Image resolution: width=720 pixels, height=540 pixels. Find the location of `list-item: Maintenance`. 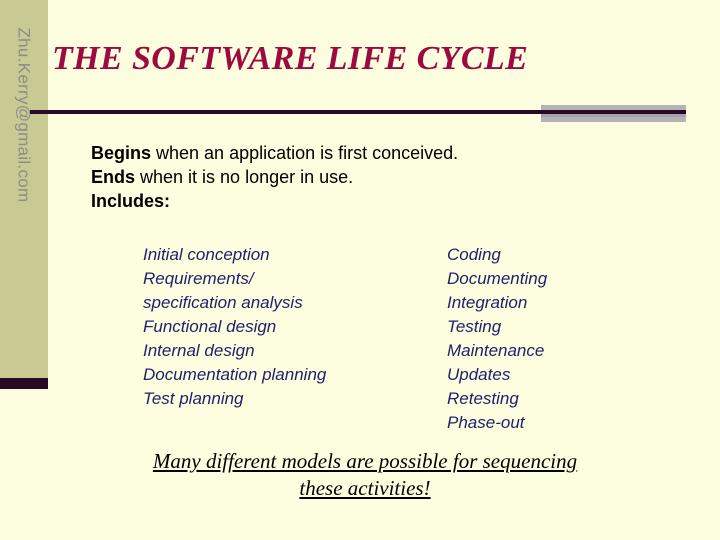

list-item: Maintenance is located at coordinates (496, 350).